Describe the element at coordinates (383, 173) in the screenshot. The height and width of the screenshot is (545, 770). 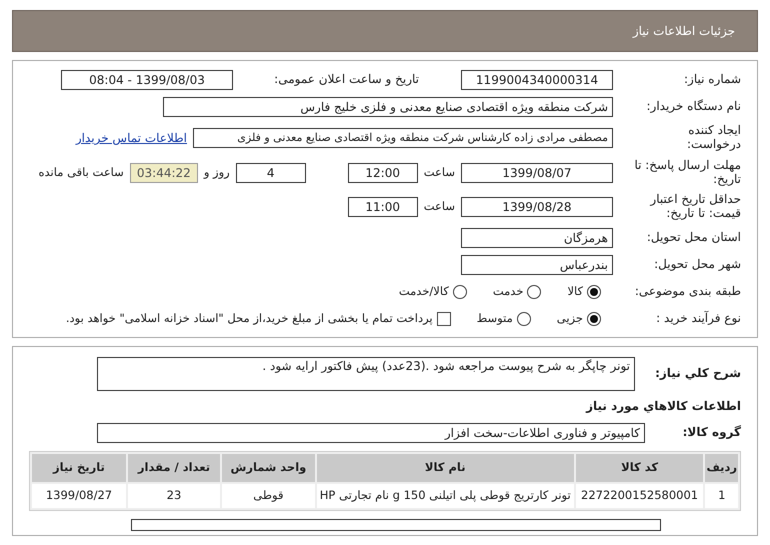
I see `input-field: 12:00` at that location.